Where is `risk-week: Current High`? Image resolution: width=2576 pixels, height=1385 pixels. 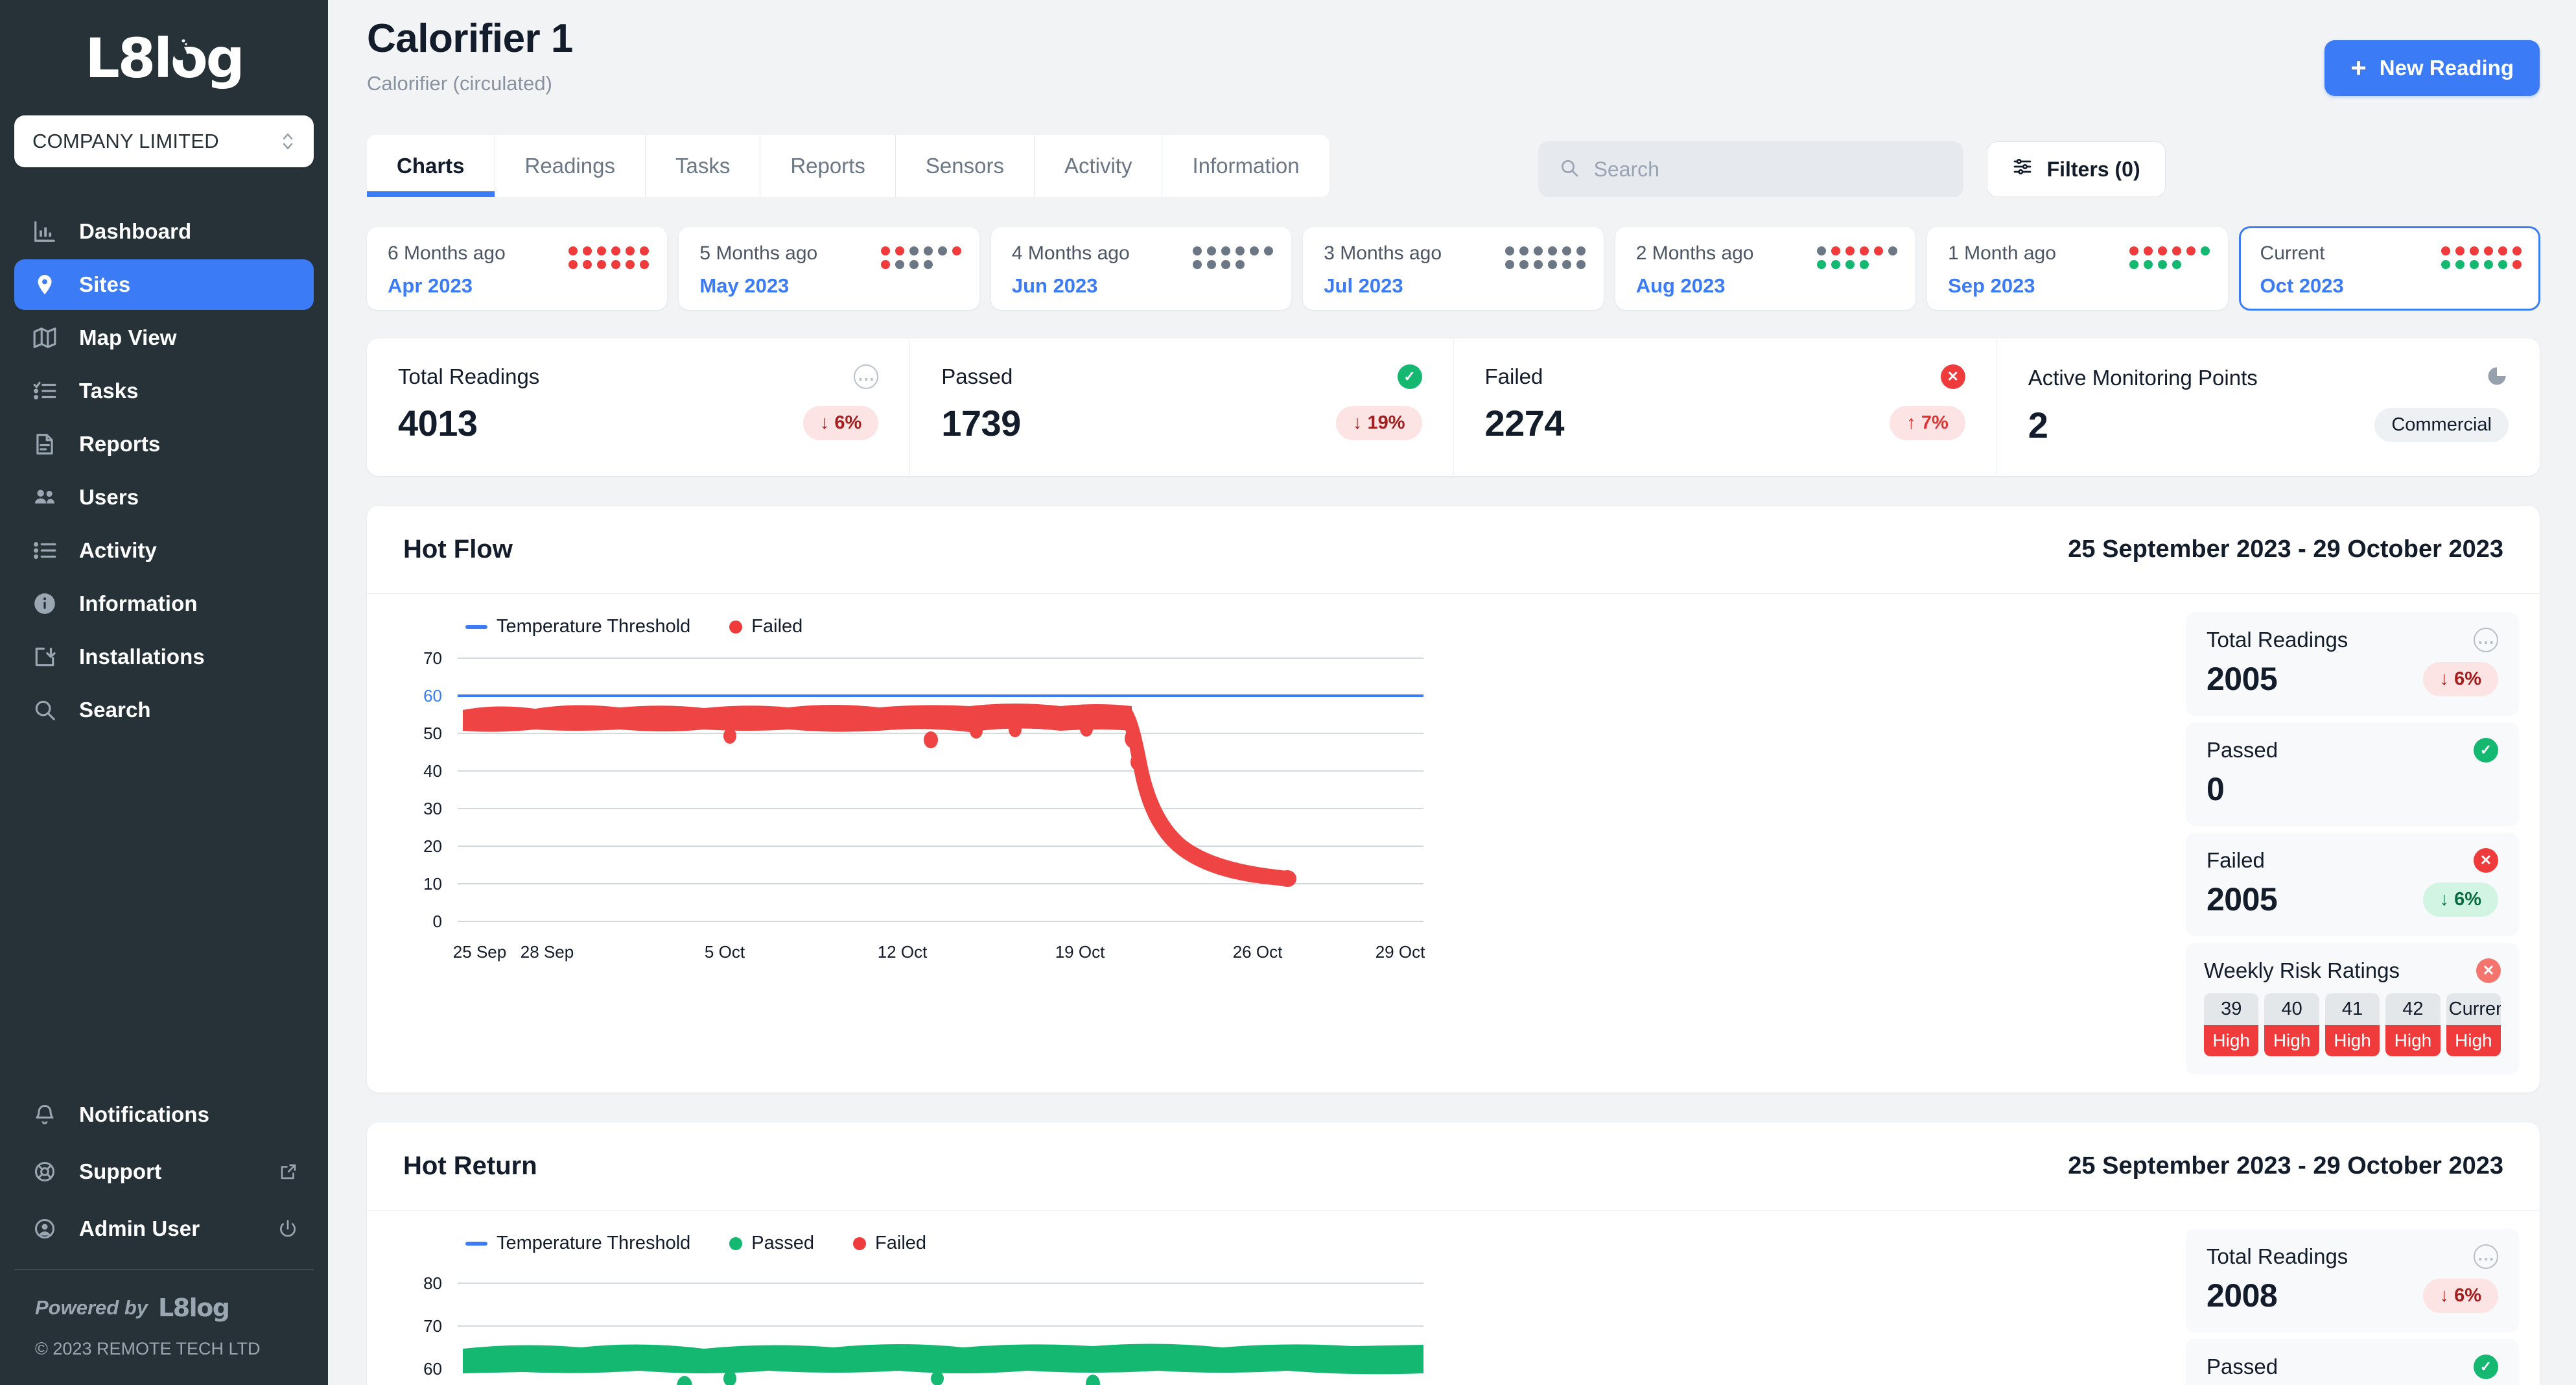 risk-week: Current High is located at coordinates (2473, 1024).